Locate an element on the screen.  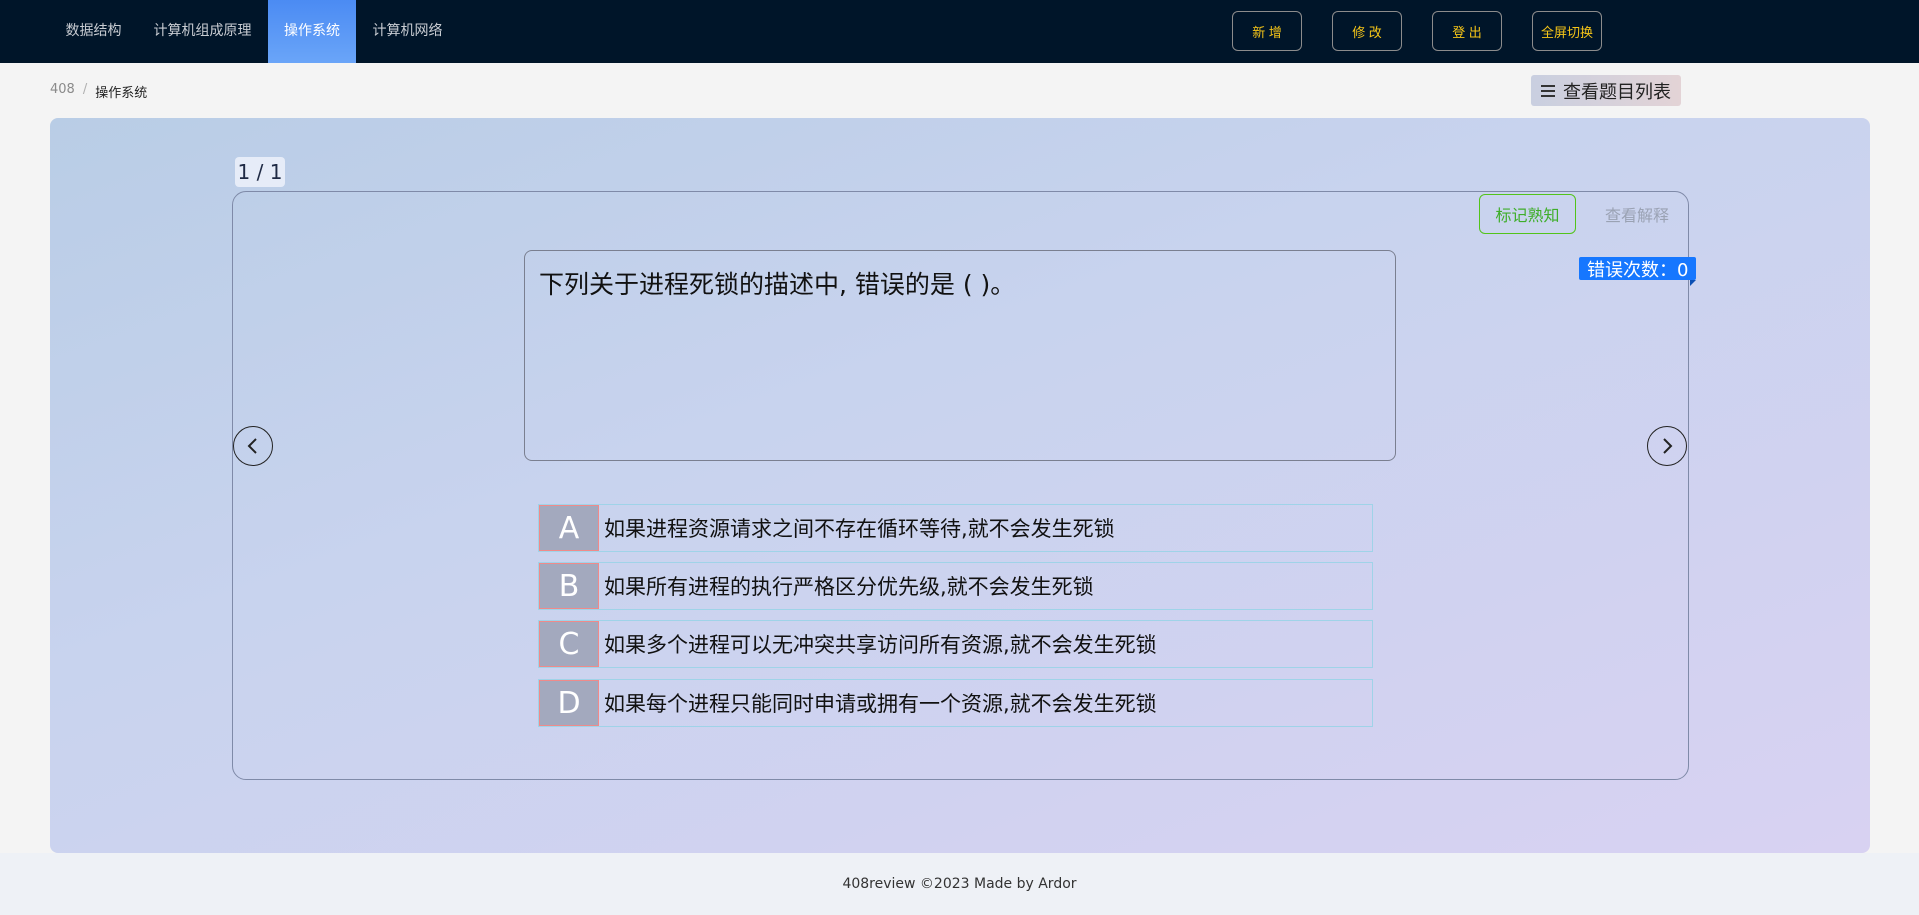
chevron-left-icon is located at coordinates (252, 446).